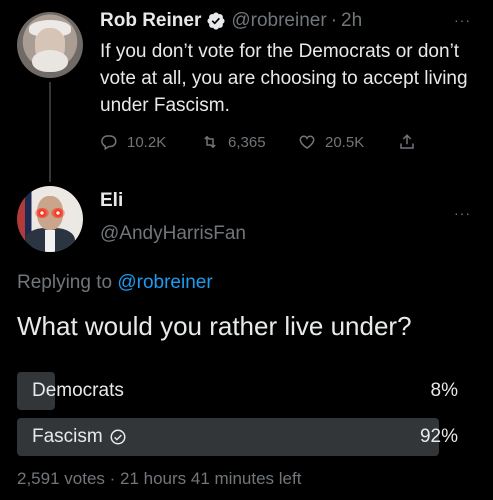 This screenshot has height=500, width=493. Describe the element at coordinates (50, 241) in the screenshot. I see `avatar-shirt` at that location.